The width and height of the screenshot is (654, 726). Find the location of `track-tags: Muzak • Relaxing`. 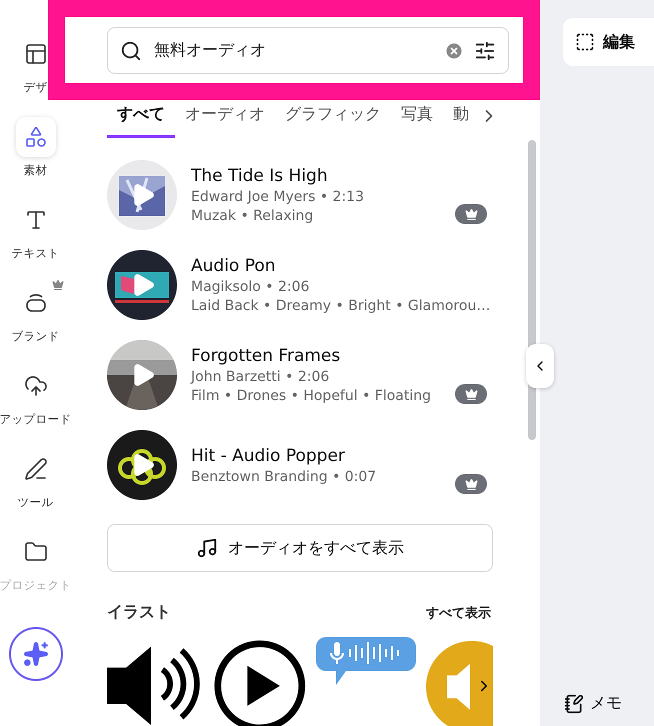

track-tags: Muzak • Relaxing is located at coordinates (316, 216).